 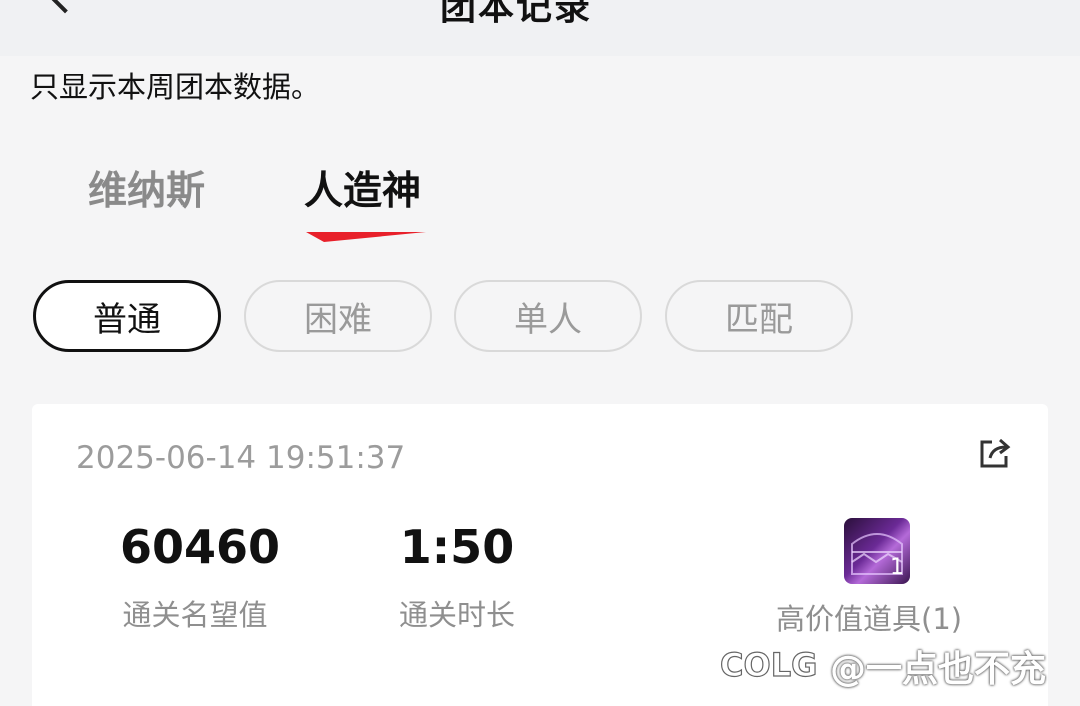 What do you see at coordinates (200, 547) in the screenshot?
I see `fame-value: 60460` at bounding box center [200, 547].